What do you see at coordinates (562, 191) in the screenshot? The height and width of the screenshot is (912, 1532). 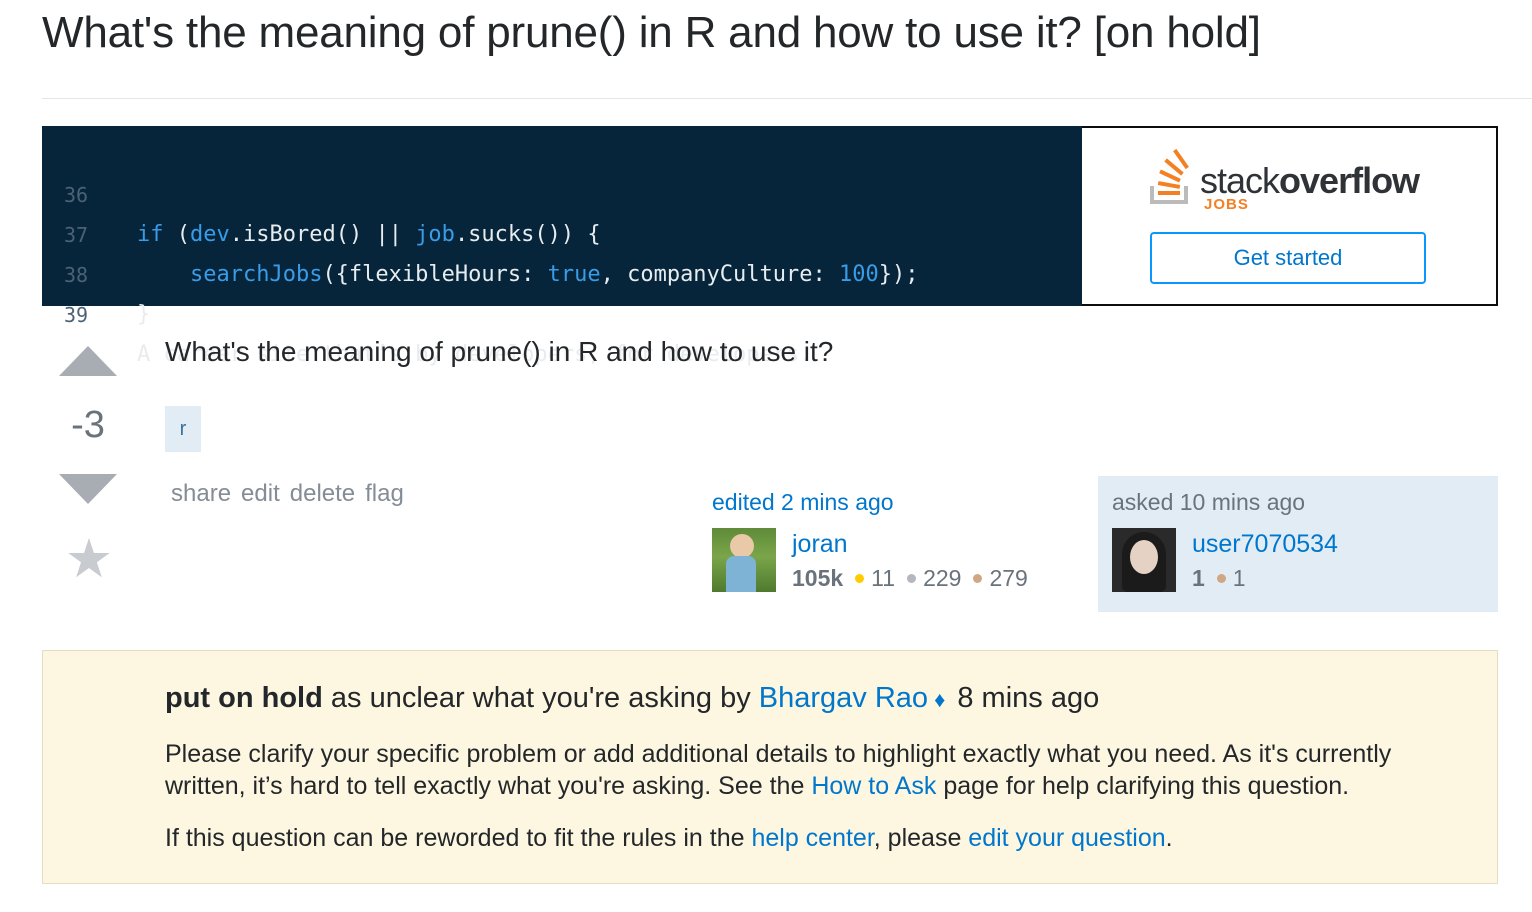 I see `code-line: 36 if (dev.isBored() || job.sucks()) {` at bounding box center [562, 191].